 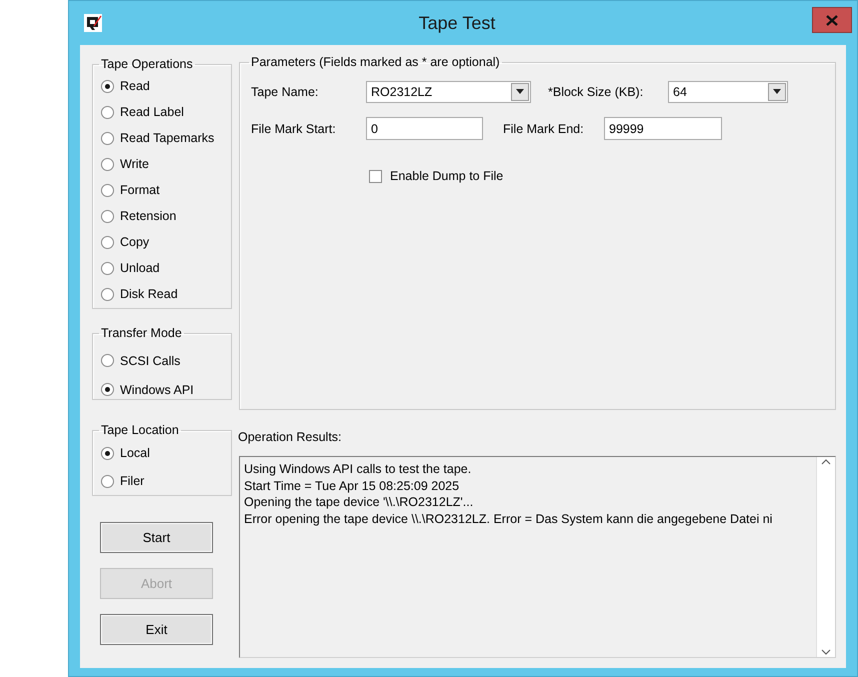 What do you see at coordinates (93, 23) in the screenshot?
I see `app-logo-icon` at bounding box center [93, 23].